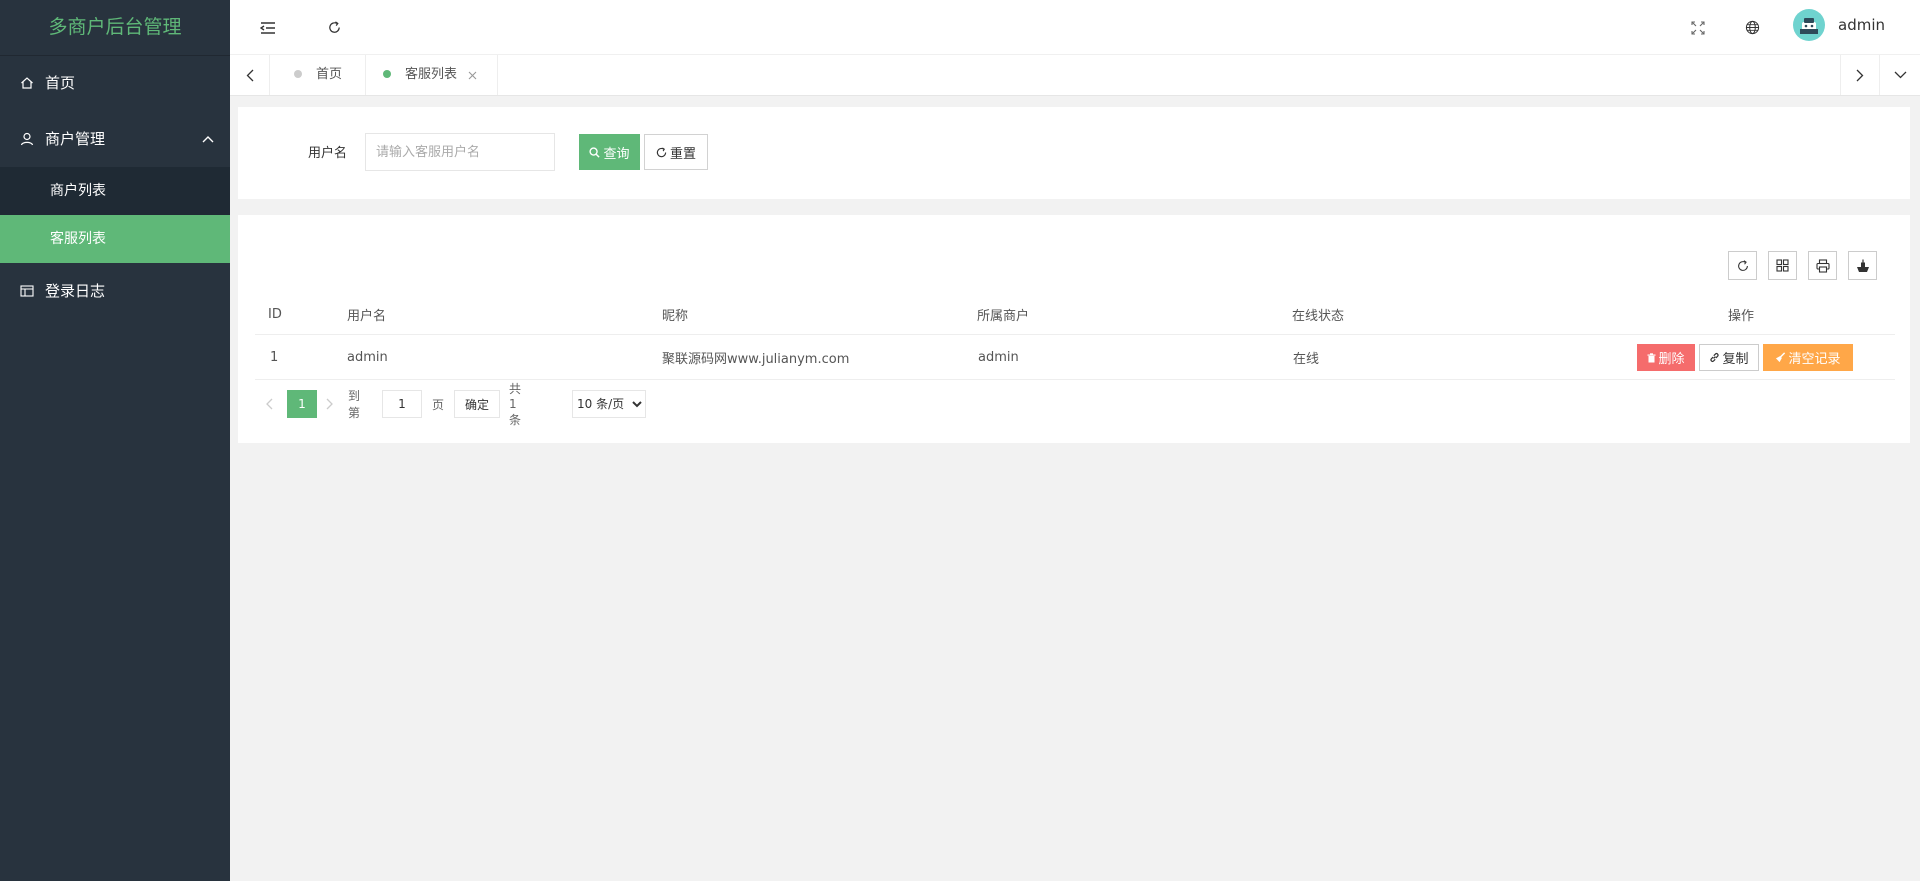 Image resolution: width=1920 pixels, height=881 pixels. I want to click on copy-button: 复制, so click(1729, 357).